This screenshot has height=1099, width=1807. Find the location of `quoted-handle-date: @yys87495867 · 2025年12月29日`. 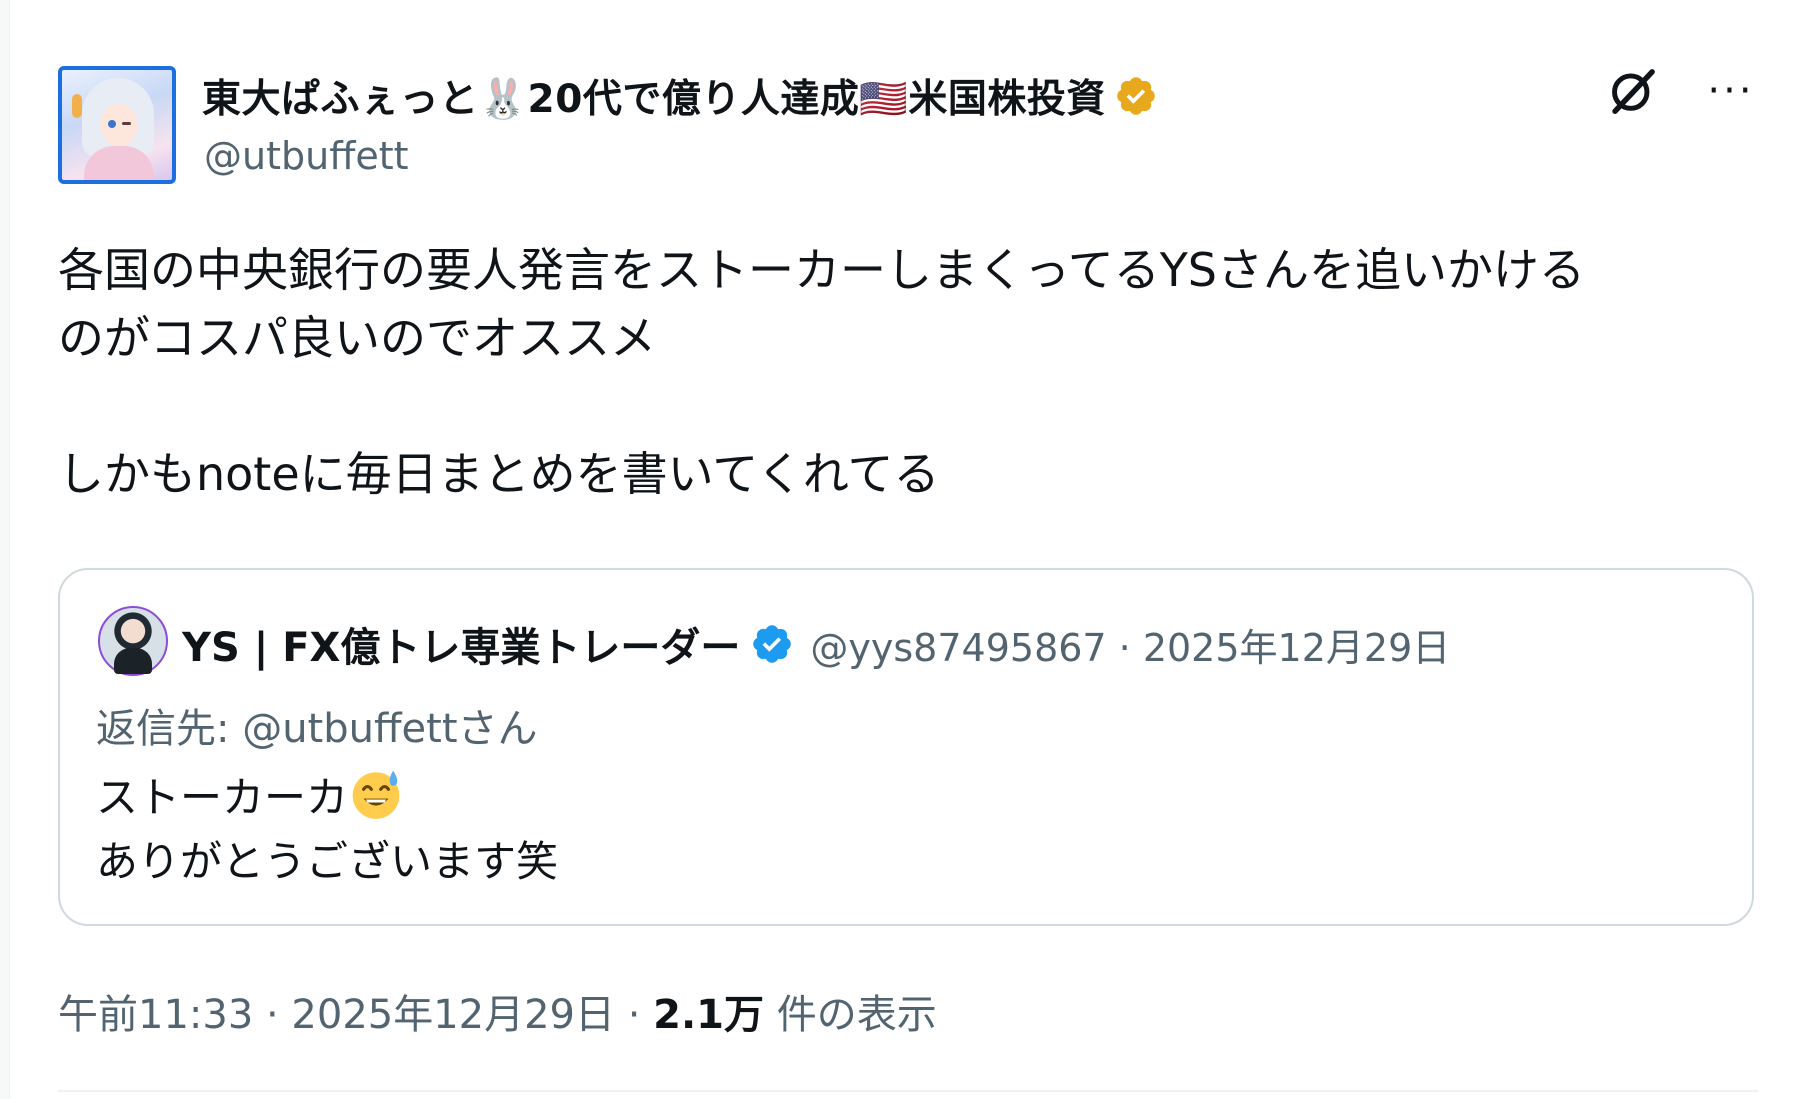

quoted-handle-date: @yys87495867 · 2025年12月29日 is located at coordinates (1130, 644).